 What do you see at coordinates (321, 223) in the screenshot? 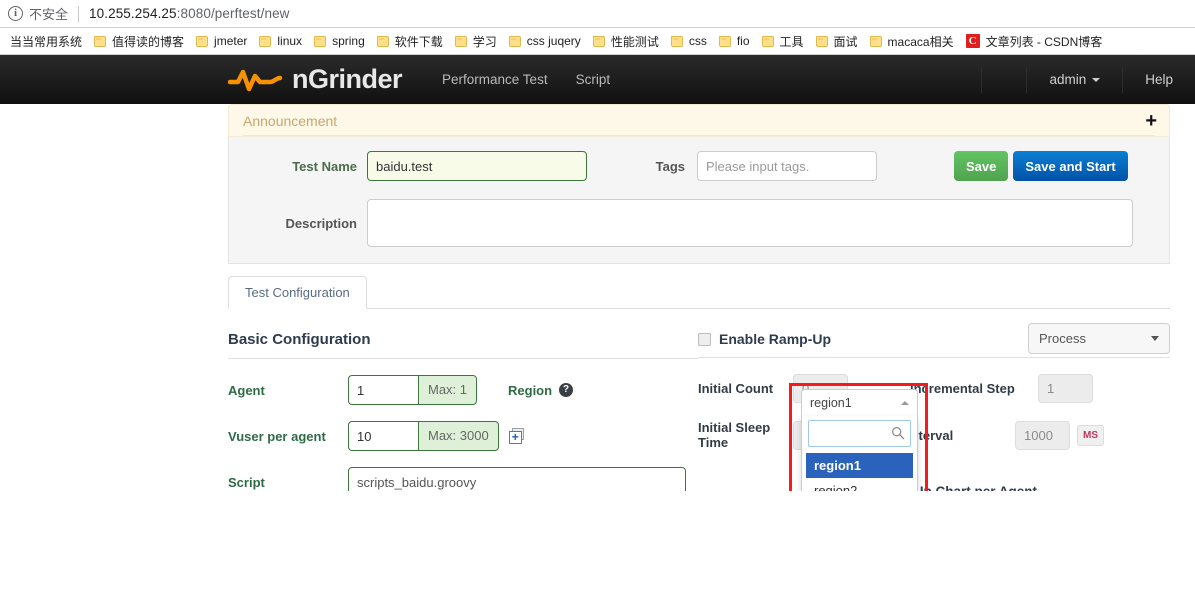
I see `description-label: Description` at bounding box center [321, 223].